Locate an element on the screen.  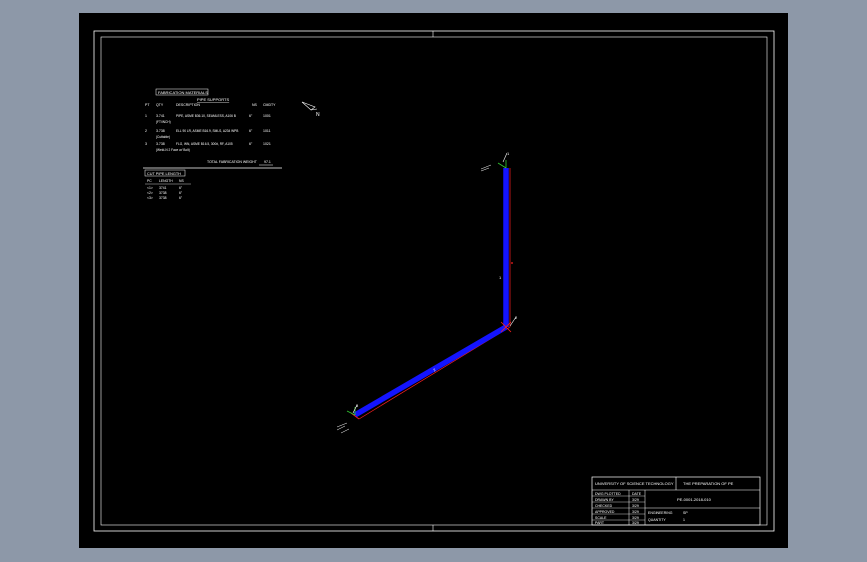
tb-value-part: 3/29 is located at coordinates (635, 523).